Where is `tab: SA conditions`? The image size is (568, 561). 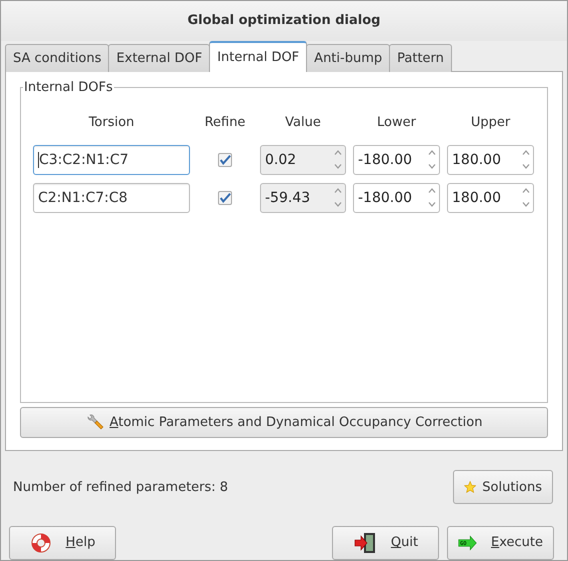
tab: SA conditions is located at coordinates (57, 58).